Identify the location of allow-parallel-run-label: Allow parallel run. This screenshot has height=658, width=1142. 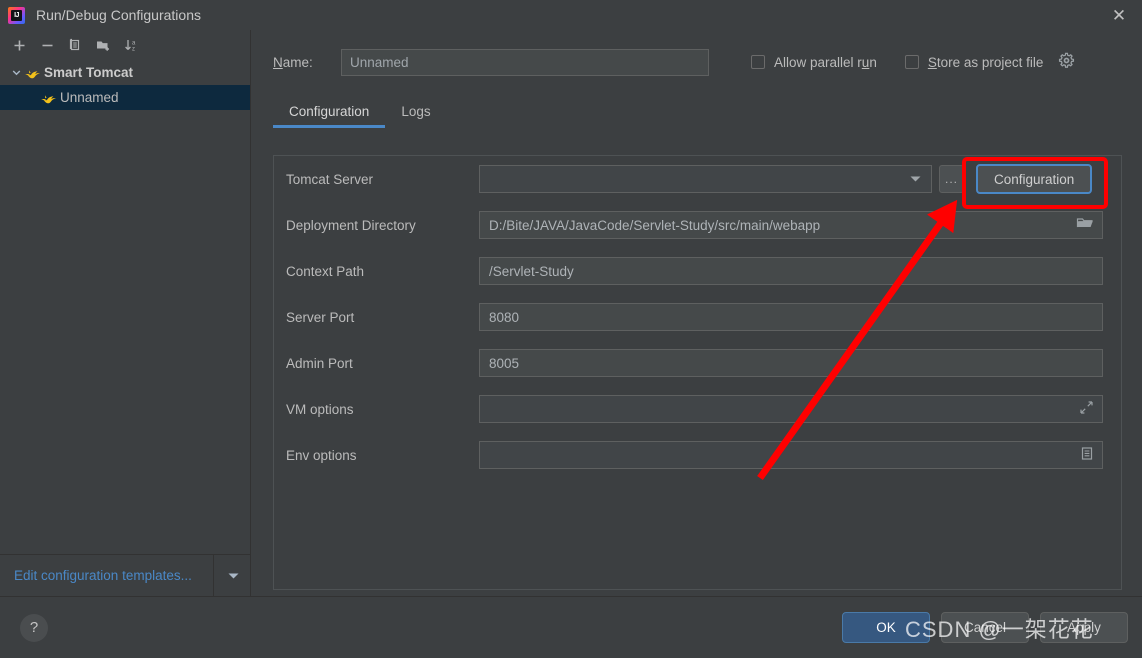
(825, 62).